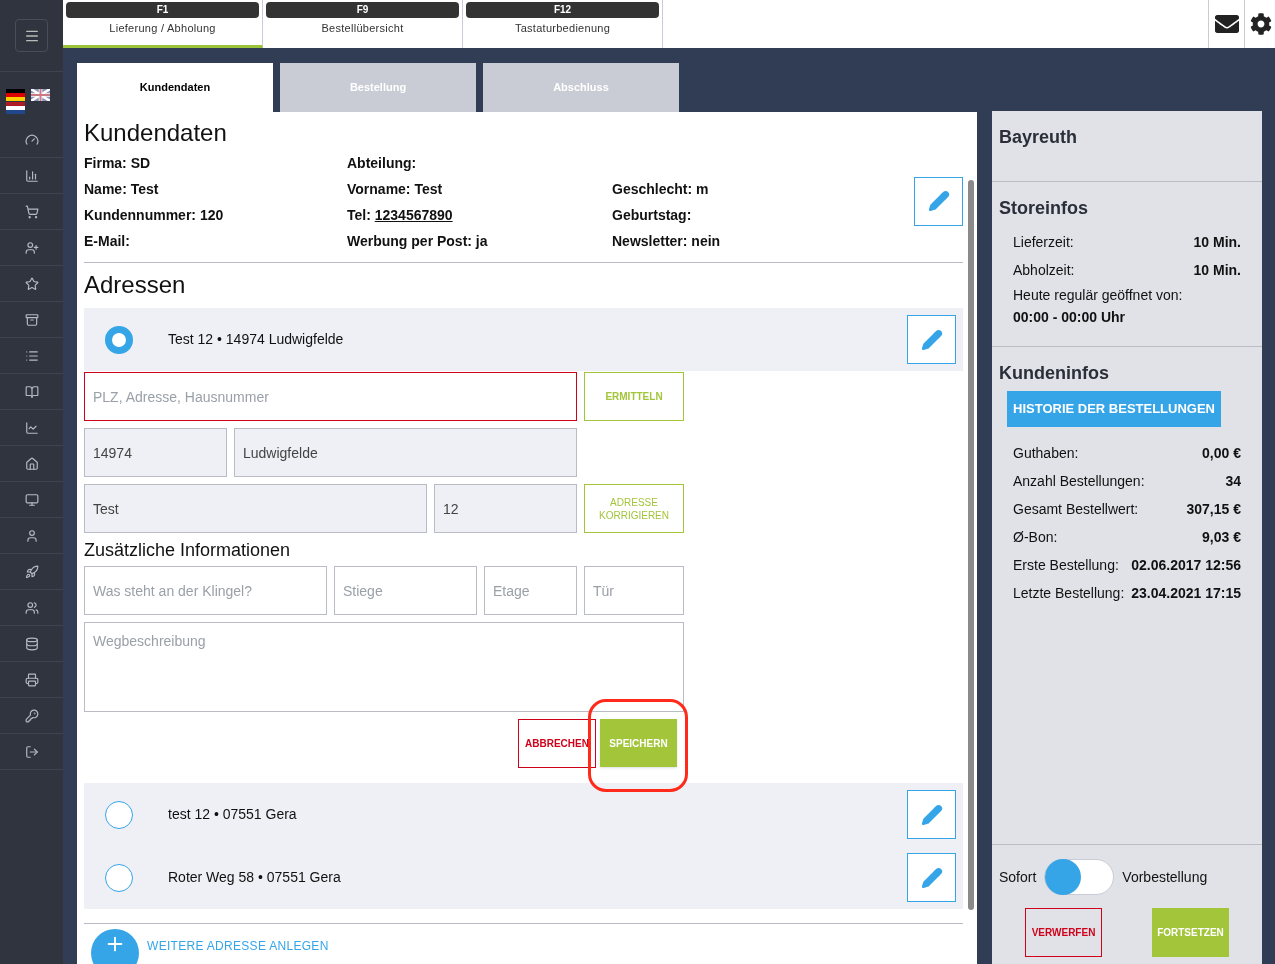 The height and width of the screenshot is (964, 1275). Describe the element at coordinates (256, 339) in the screenshot. I see `address-text: Test 12 • 14974 Ludwigfelde` at that location.